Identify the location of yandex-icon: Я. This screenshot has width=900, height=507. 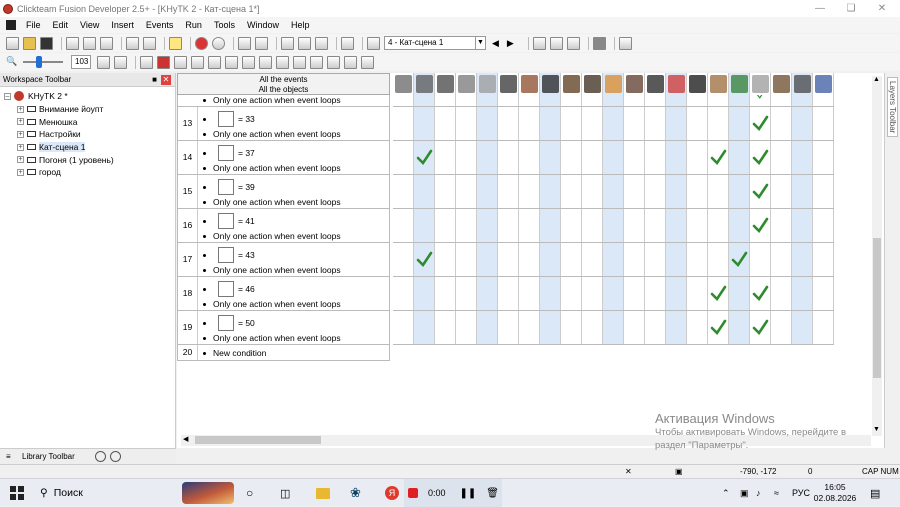
(392, 493).